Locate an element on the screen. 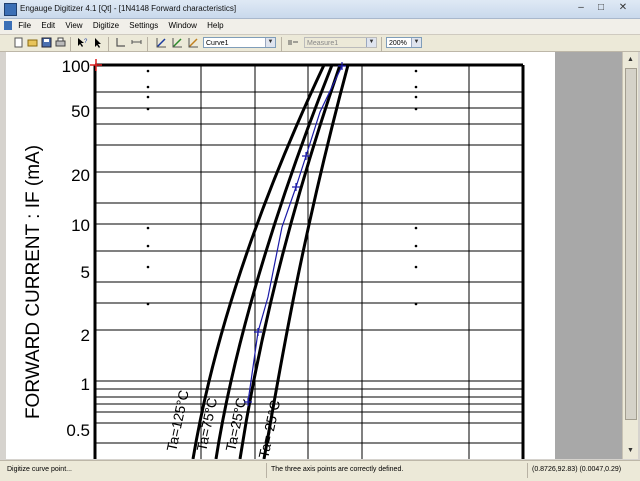  toolbar: ? Curve1 ▼ Measure1 ▼ 200% ▼ is located at coordinates (320, 43).